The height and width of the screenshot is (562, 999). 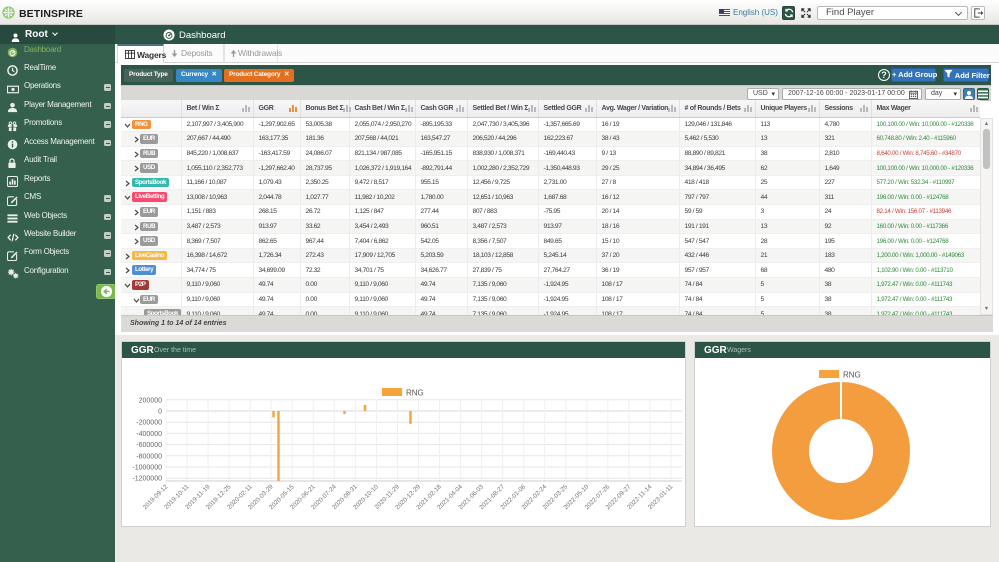 I want to click on svg-text: 200000, so click(x=150, y=400).